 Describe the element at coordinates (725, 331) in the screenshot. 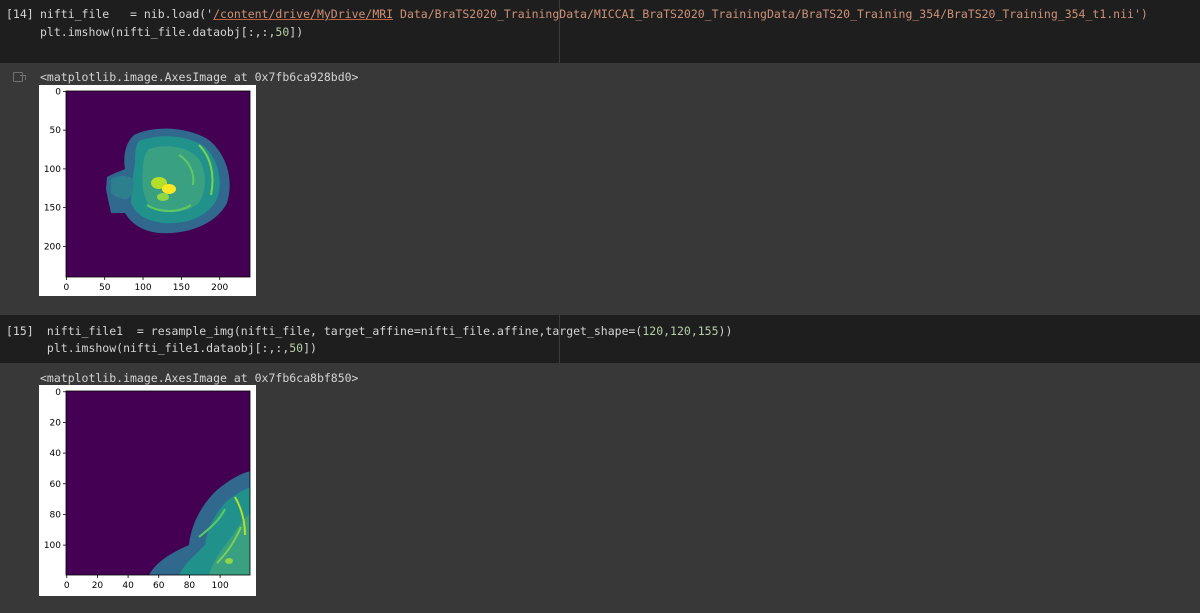

I see `code-text: ))` at that location.